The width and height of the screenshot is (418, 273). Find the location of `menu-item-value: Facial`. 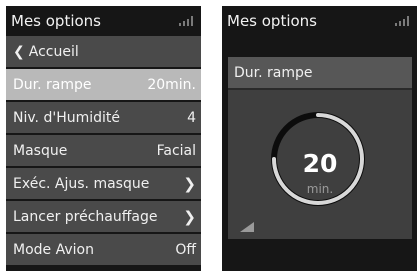

menu-item-value: Facial is located at coordinates (176, 150).